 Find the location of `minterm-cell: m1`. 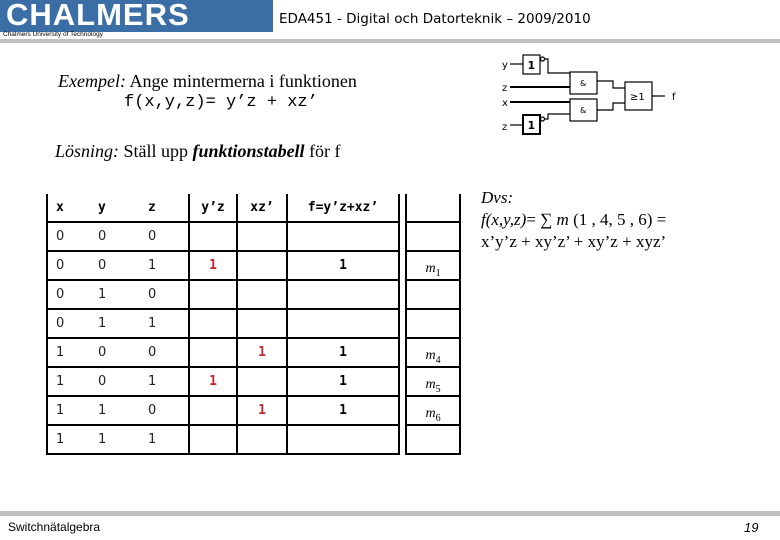

minterm-cell: m1 is located at coordinates (433, 265).